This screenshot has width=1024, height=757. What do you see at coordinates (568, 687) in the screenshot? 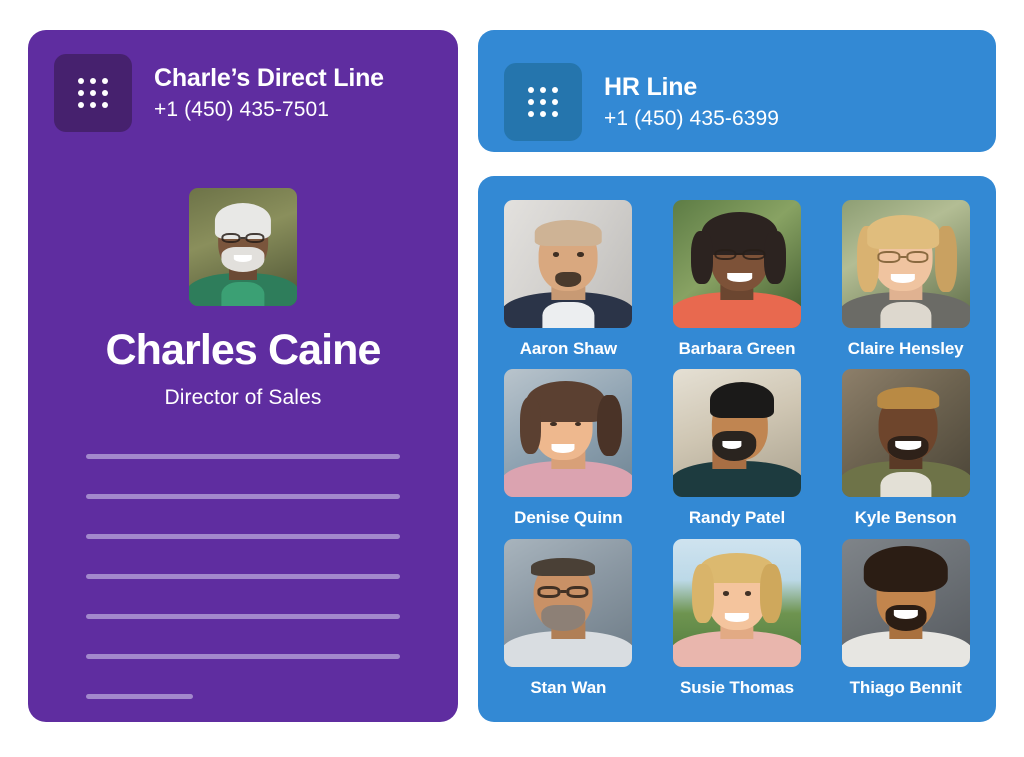
I see `contact-name: Stan Wan` at bounding box center [568, 687].